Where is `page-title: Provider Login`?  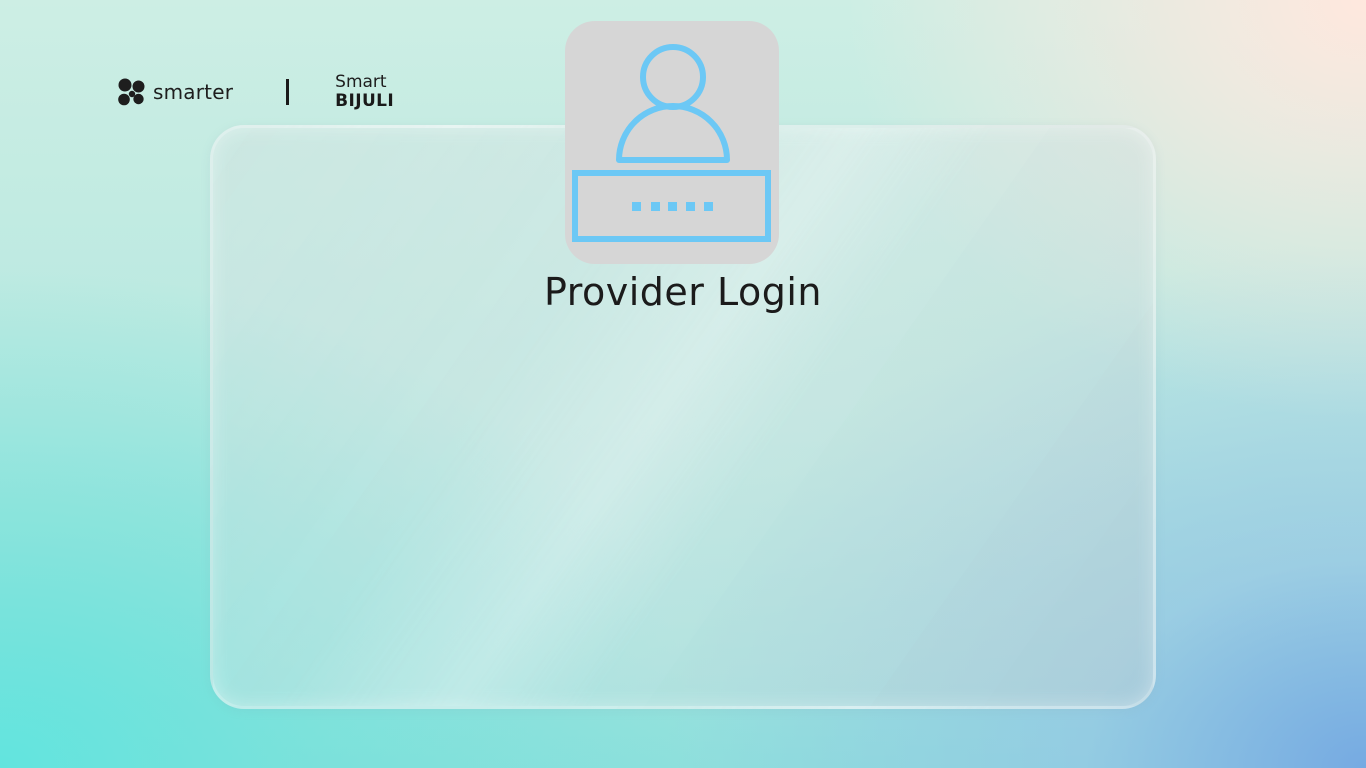
page-title: Provider Login is located at coordinates (683, 292).